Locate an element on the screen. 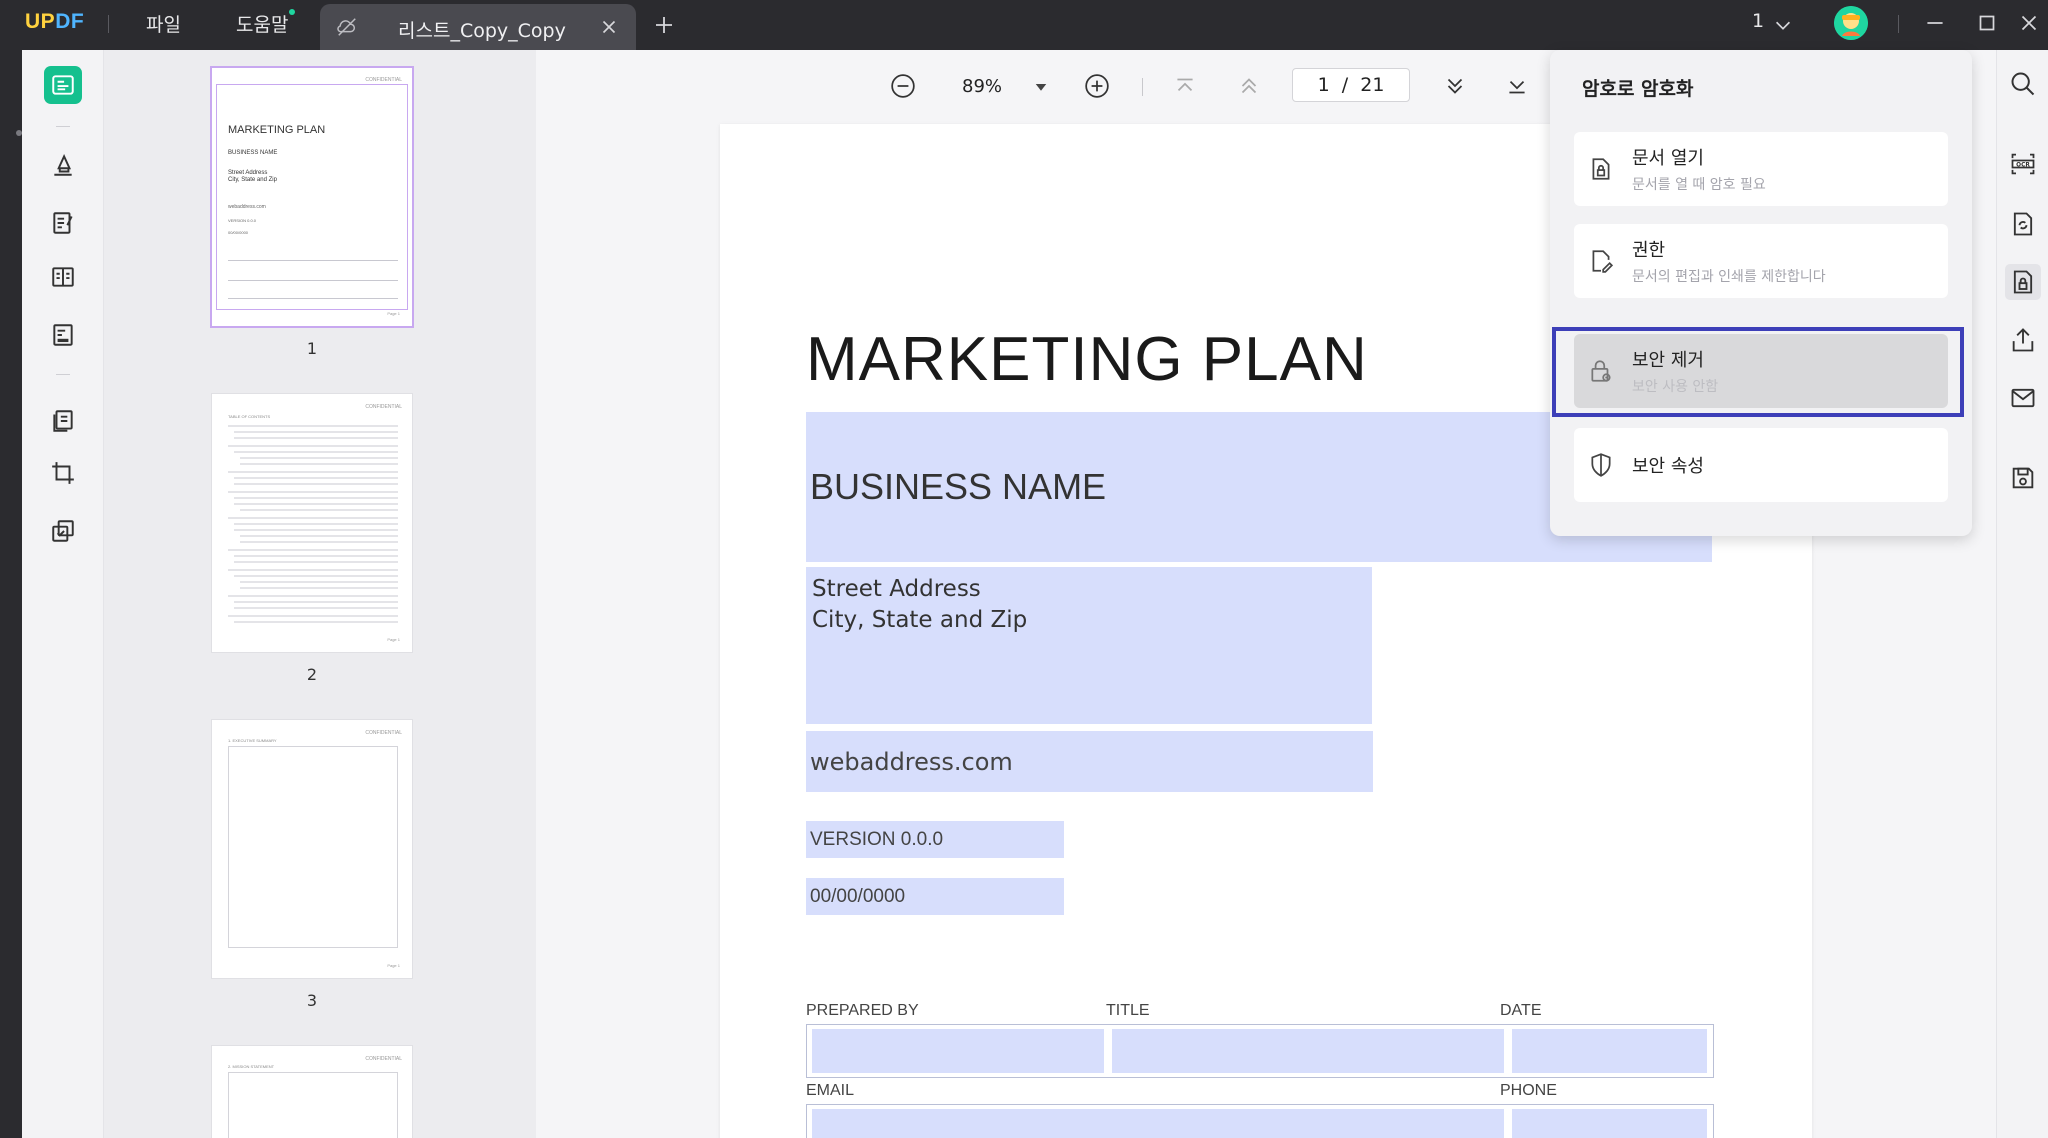 The height and width of the screenshot is (1138, 2048). security-properties-option: 보안 속성 is located at coordinates (1761, 465).